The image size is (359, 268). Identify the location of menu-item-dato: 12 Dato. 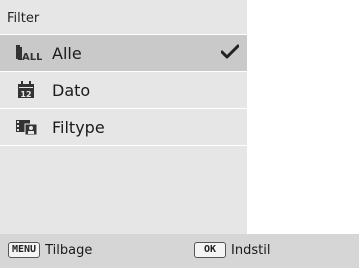
(123, 90).